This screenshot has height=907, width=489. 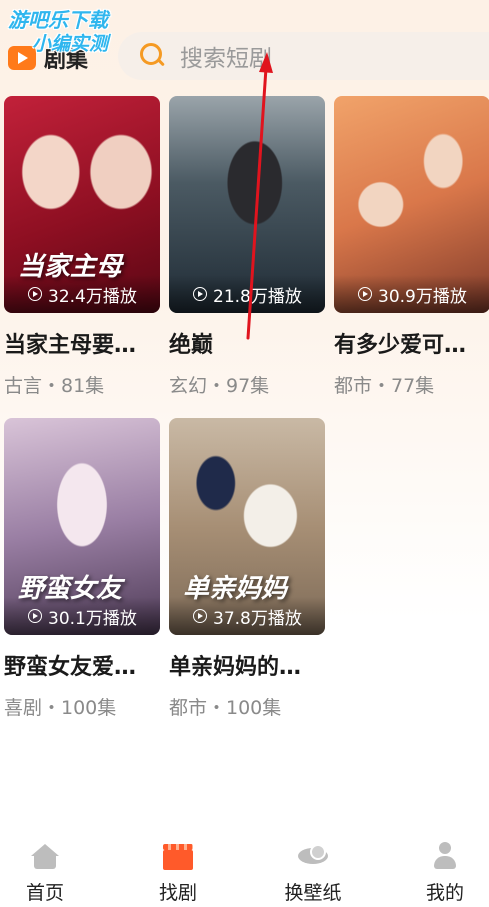 What do you see at coordinates (177, 893) in the screenshot?
I see `tab-label: 找剧` at bounding box center [177, 893].